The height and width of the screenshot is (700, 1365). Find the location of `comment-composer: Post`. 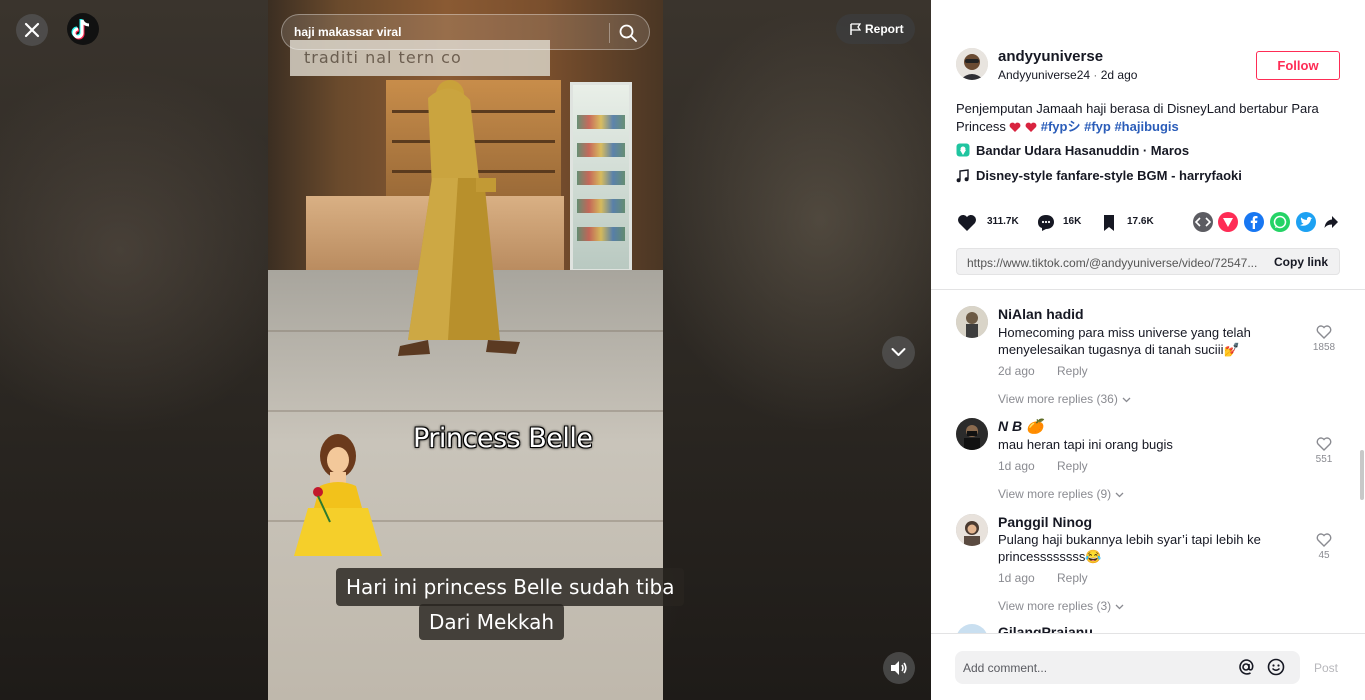

comment-composer: Post is located at coordinates (1148, 666).